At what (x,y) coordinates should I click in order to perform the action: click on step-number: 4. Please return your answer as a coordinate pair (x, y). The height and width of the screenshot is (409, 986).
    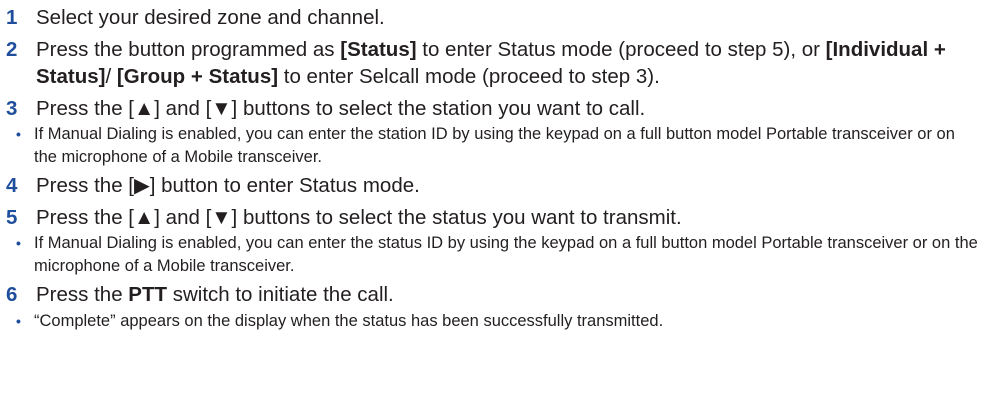
    Looking at the image, I should click on (12, 185).